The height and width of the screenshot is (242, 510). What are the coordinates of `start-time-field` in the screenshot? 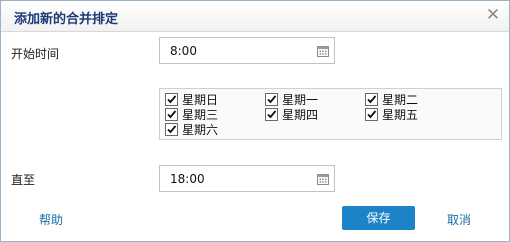 It's located at (247, 50).